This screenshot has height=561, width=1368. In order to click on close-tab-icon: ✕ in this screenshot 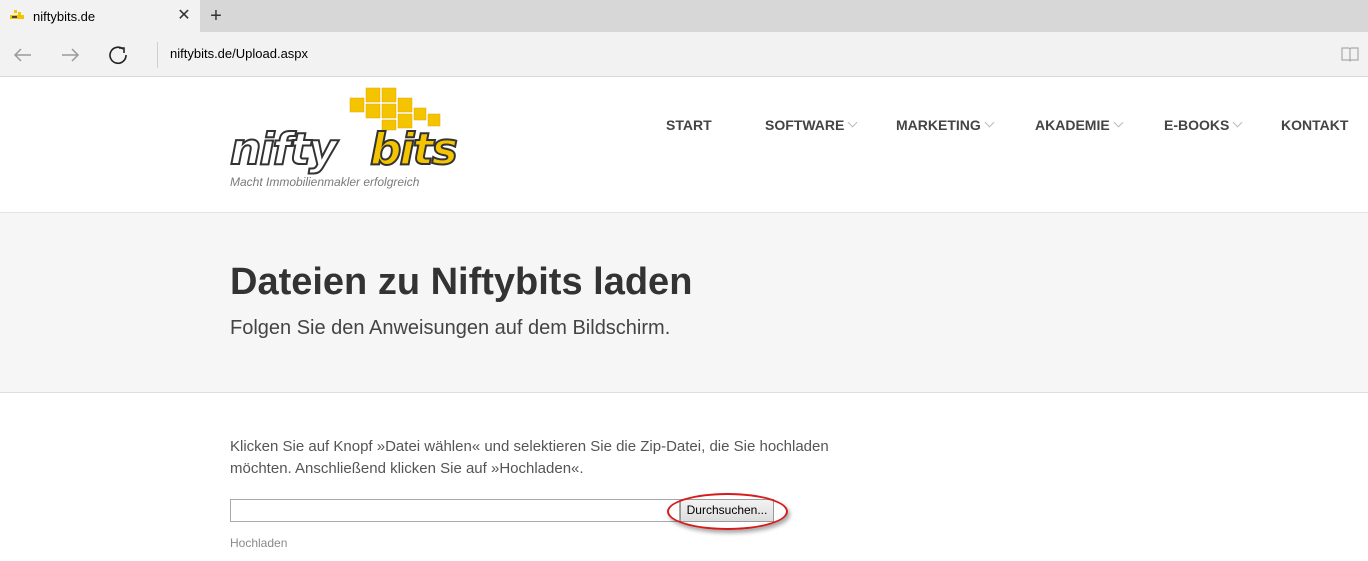, I will do `click(184, 16)`.